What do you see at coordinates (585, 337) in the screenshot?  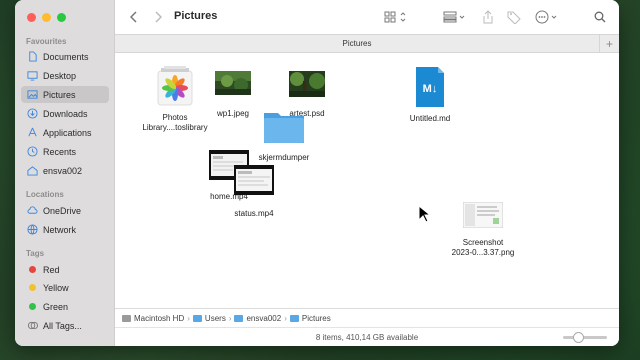 I see `icon-size-slider` at bounding box center [585, 337].